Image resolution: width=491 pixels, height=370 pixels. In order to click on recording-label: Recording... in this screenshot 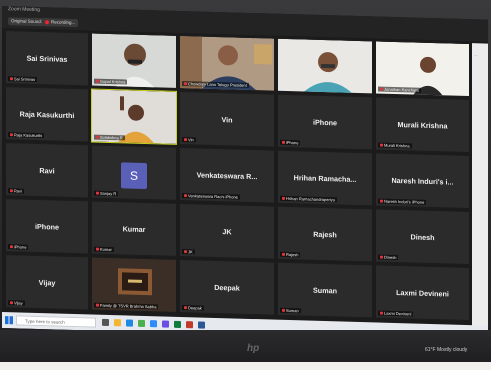, I will do `click(63, 22)`.